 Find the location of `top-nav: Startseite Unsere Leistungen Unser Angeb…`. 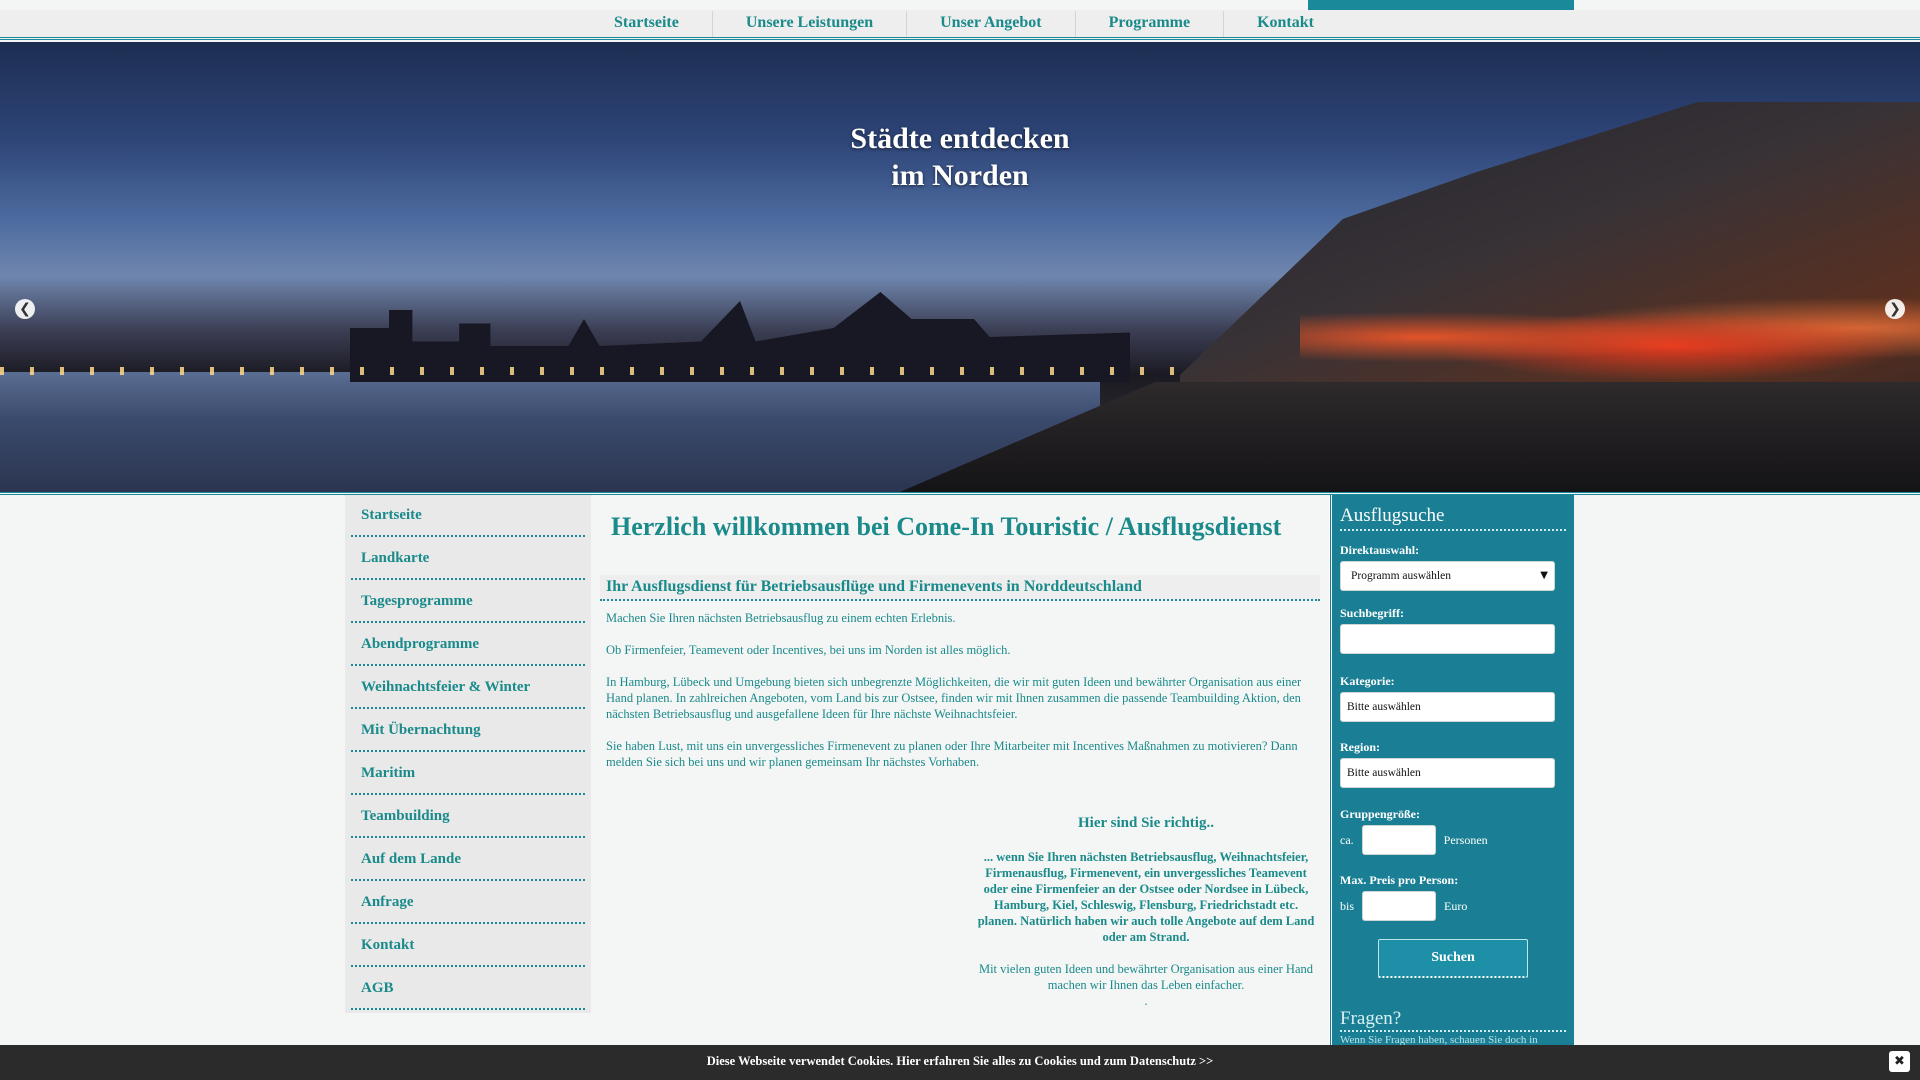

top-nav: Startseite Unsere Leistungen Unser Angeb… is located at coordinates (968, 25).